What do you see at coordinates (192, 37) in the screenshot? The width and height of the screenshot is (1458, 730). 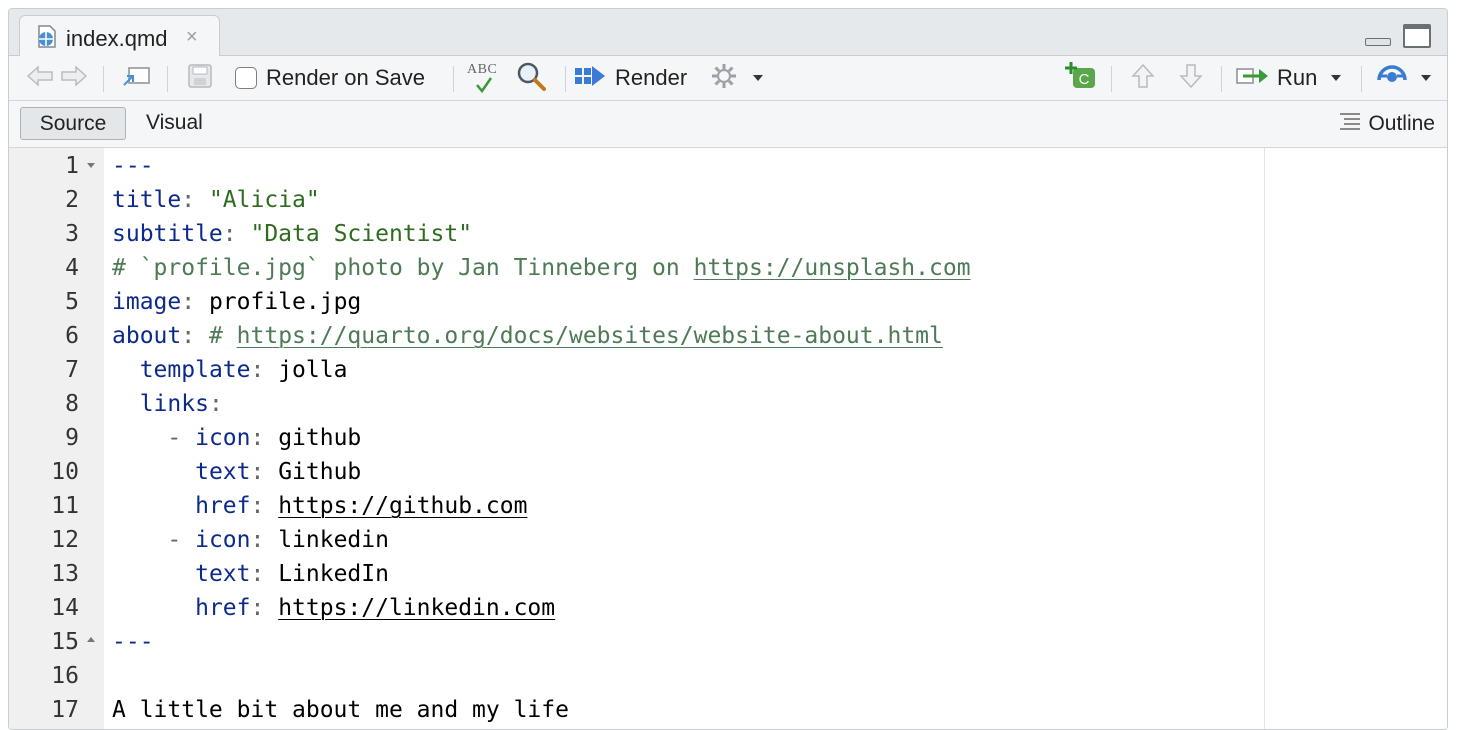 I see `close-icon: ×` at bounding box center [192, 37].